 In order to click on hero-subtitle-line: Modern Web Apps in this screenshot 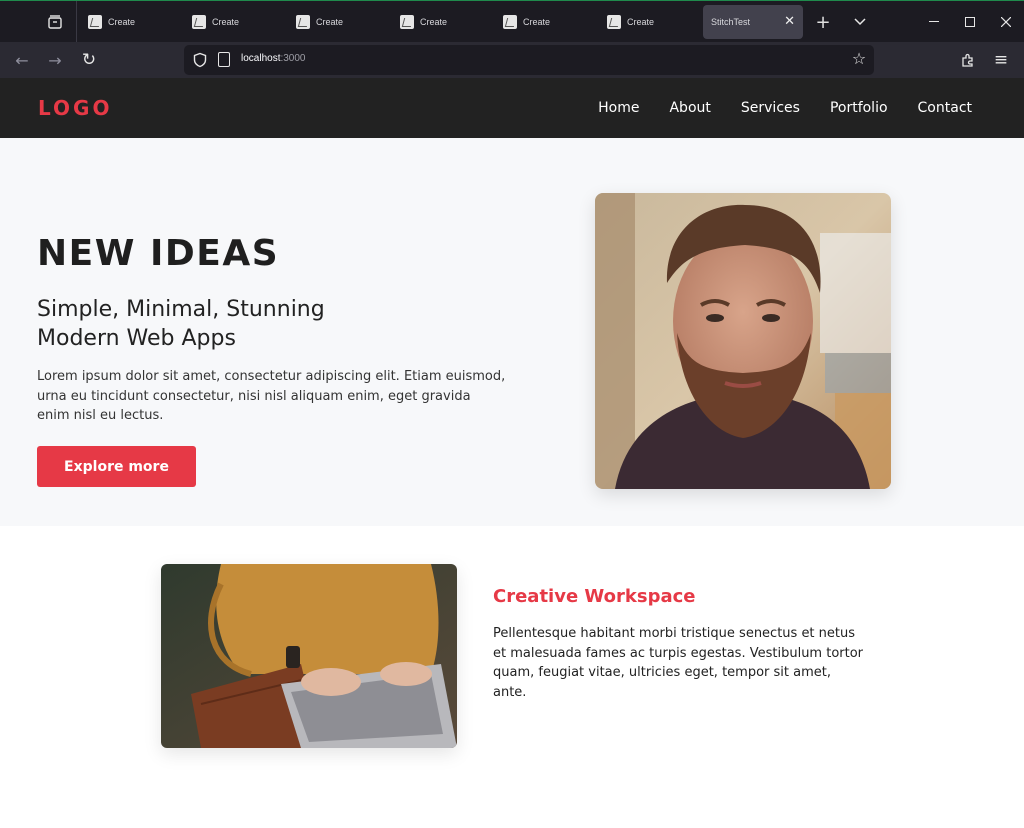, I will do `click(136, 338)`.